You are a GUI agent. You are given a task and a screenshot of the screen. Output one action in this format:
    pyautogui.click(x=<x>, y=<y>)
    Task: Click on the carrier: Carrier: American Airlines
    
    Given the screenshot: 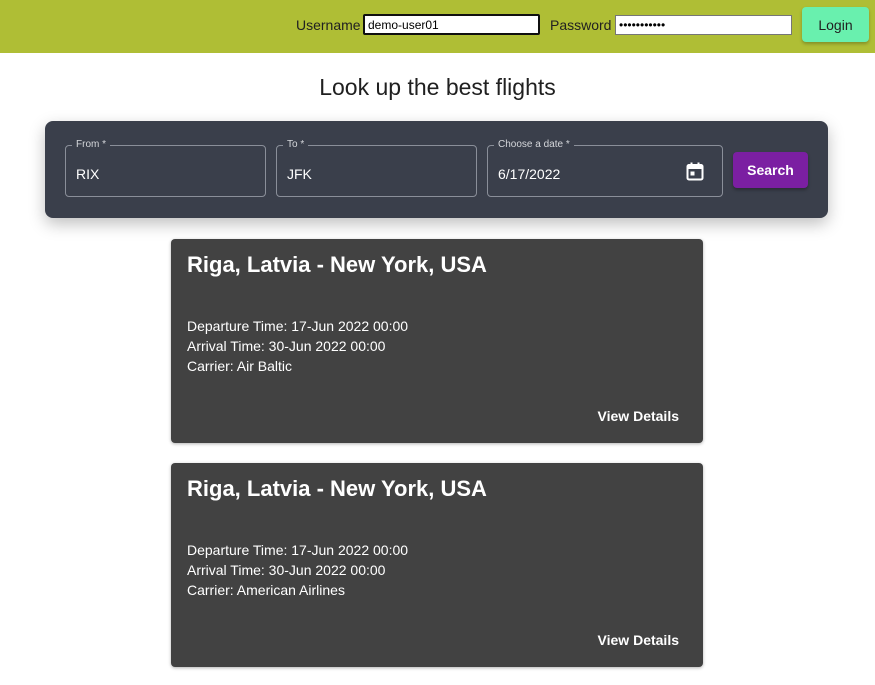 What is the action you would take?
    pyautogui.click(x=266, y=590)
    